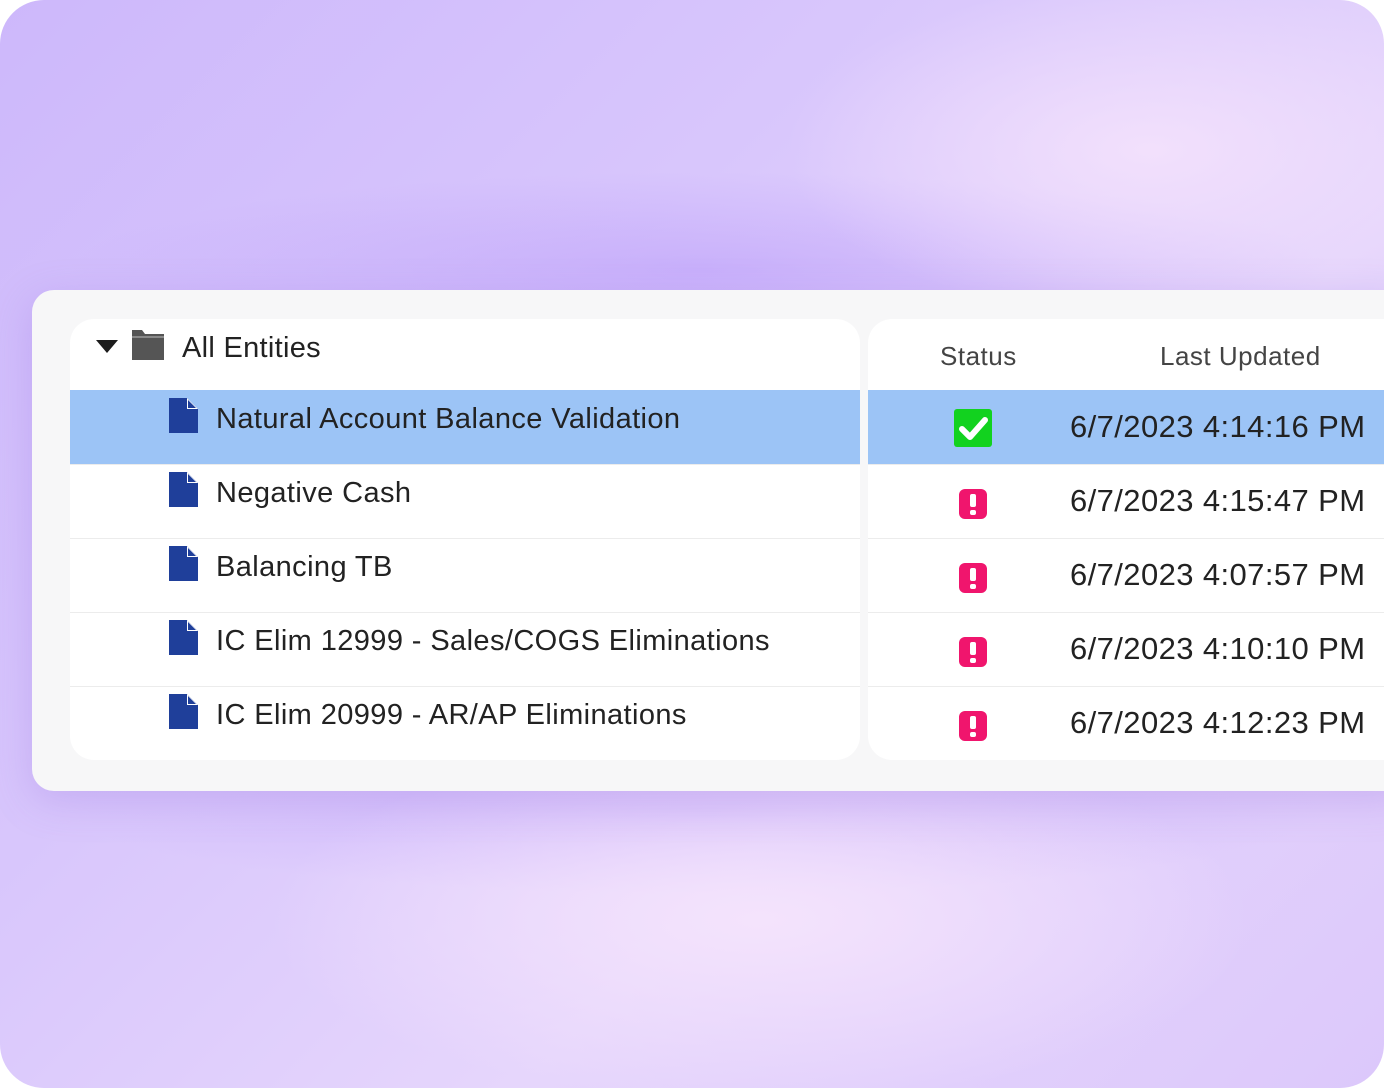 Image resolution: width=1384 pixels, height=1088 pixels. What do you see at coordinates (251, 348) in the screenshot?
I see `tree-root-label: All Entities` at bounding box center [251, 348].